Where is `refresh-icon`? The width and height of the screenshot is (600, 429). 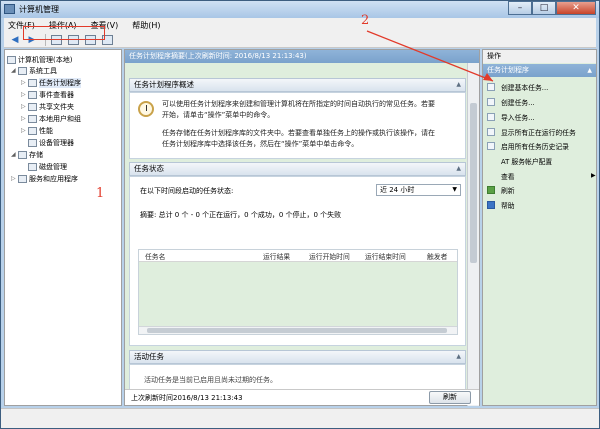 refresh-icon is located at coordinates (491, 189).